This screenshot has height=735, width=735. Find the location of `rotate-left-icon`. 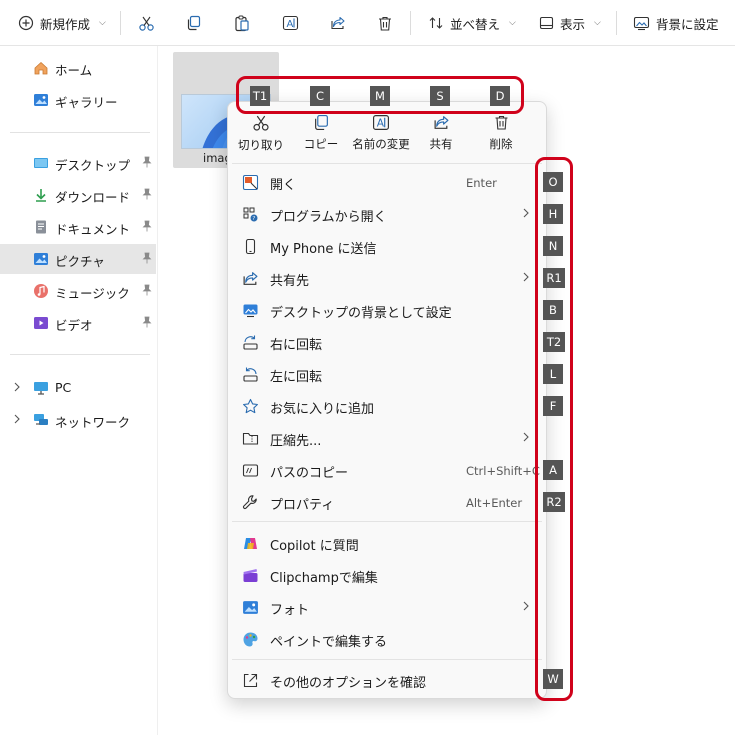

rotate-left-icon is located at coordinates (250, 374).